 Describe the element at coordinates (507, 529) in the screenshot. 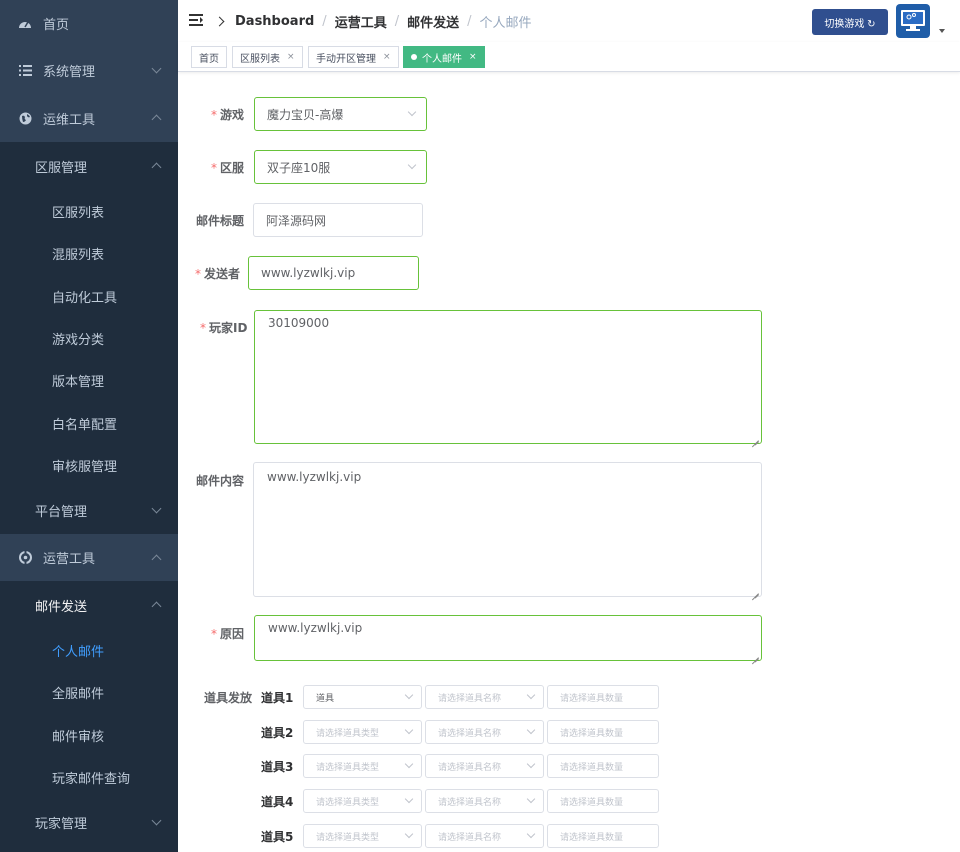

I see `mail-content-textarea: www.lyzwlkj.vip` at that location.